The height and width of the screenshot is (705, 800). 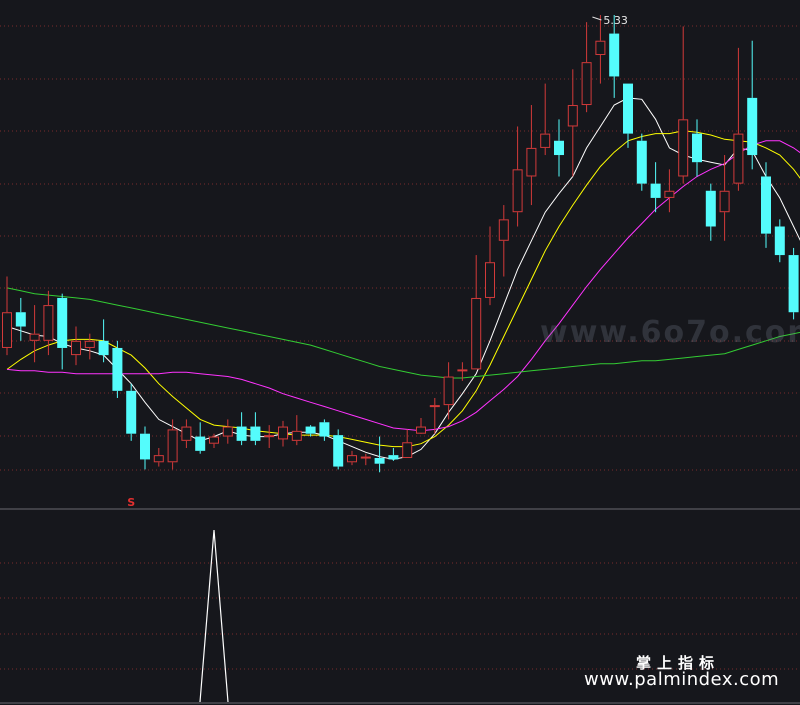 What do you see at coordinates (131, 502) in the screenshot?
I see `signal-label: S` at bounding box center [131, 502].